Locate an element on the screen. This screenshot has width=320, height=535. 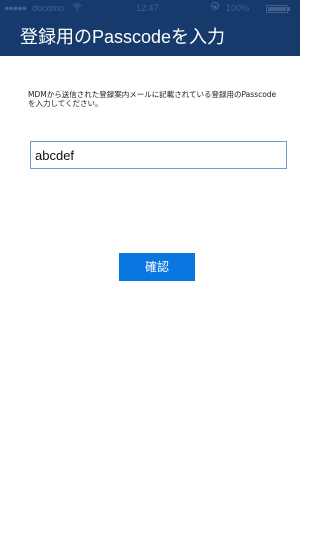
passcode-input is located at coordinates (158, 155).